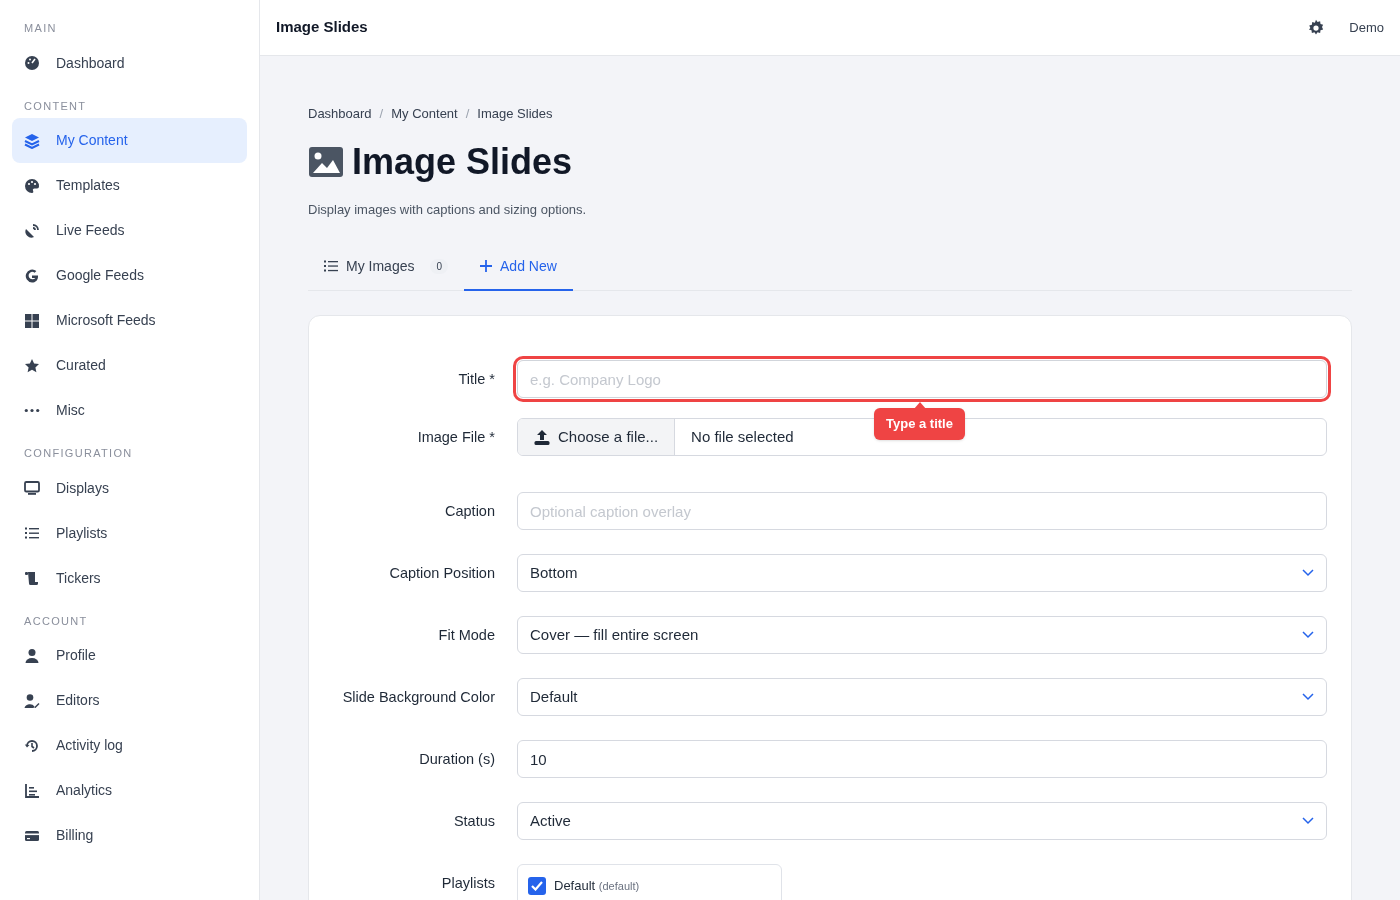 The width and height of the screenshot is (1400, 900). I want to click on select-field: Cover — fill entire screen, so click(922, 635).